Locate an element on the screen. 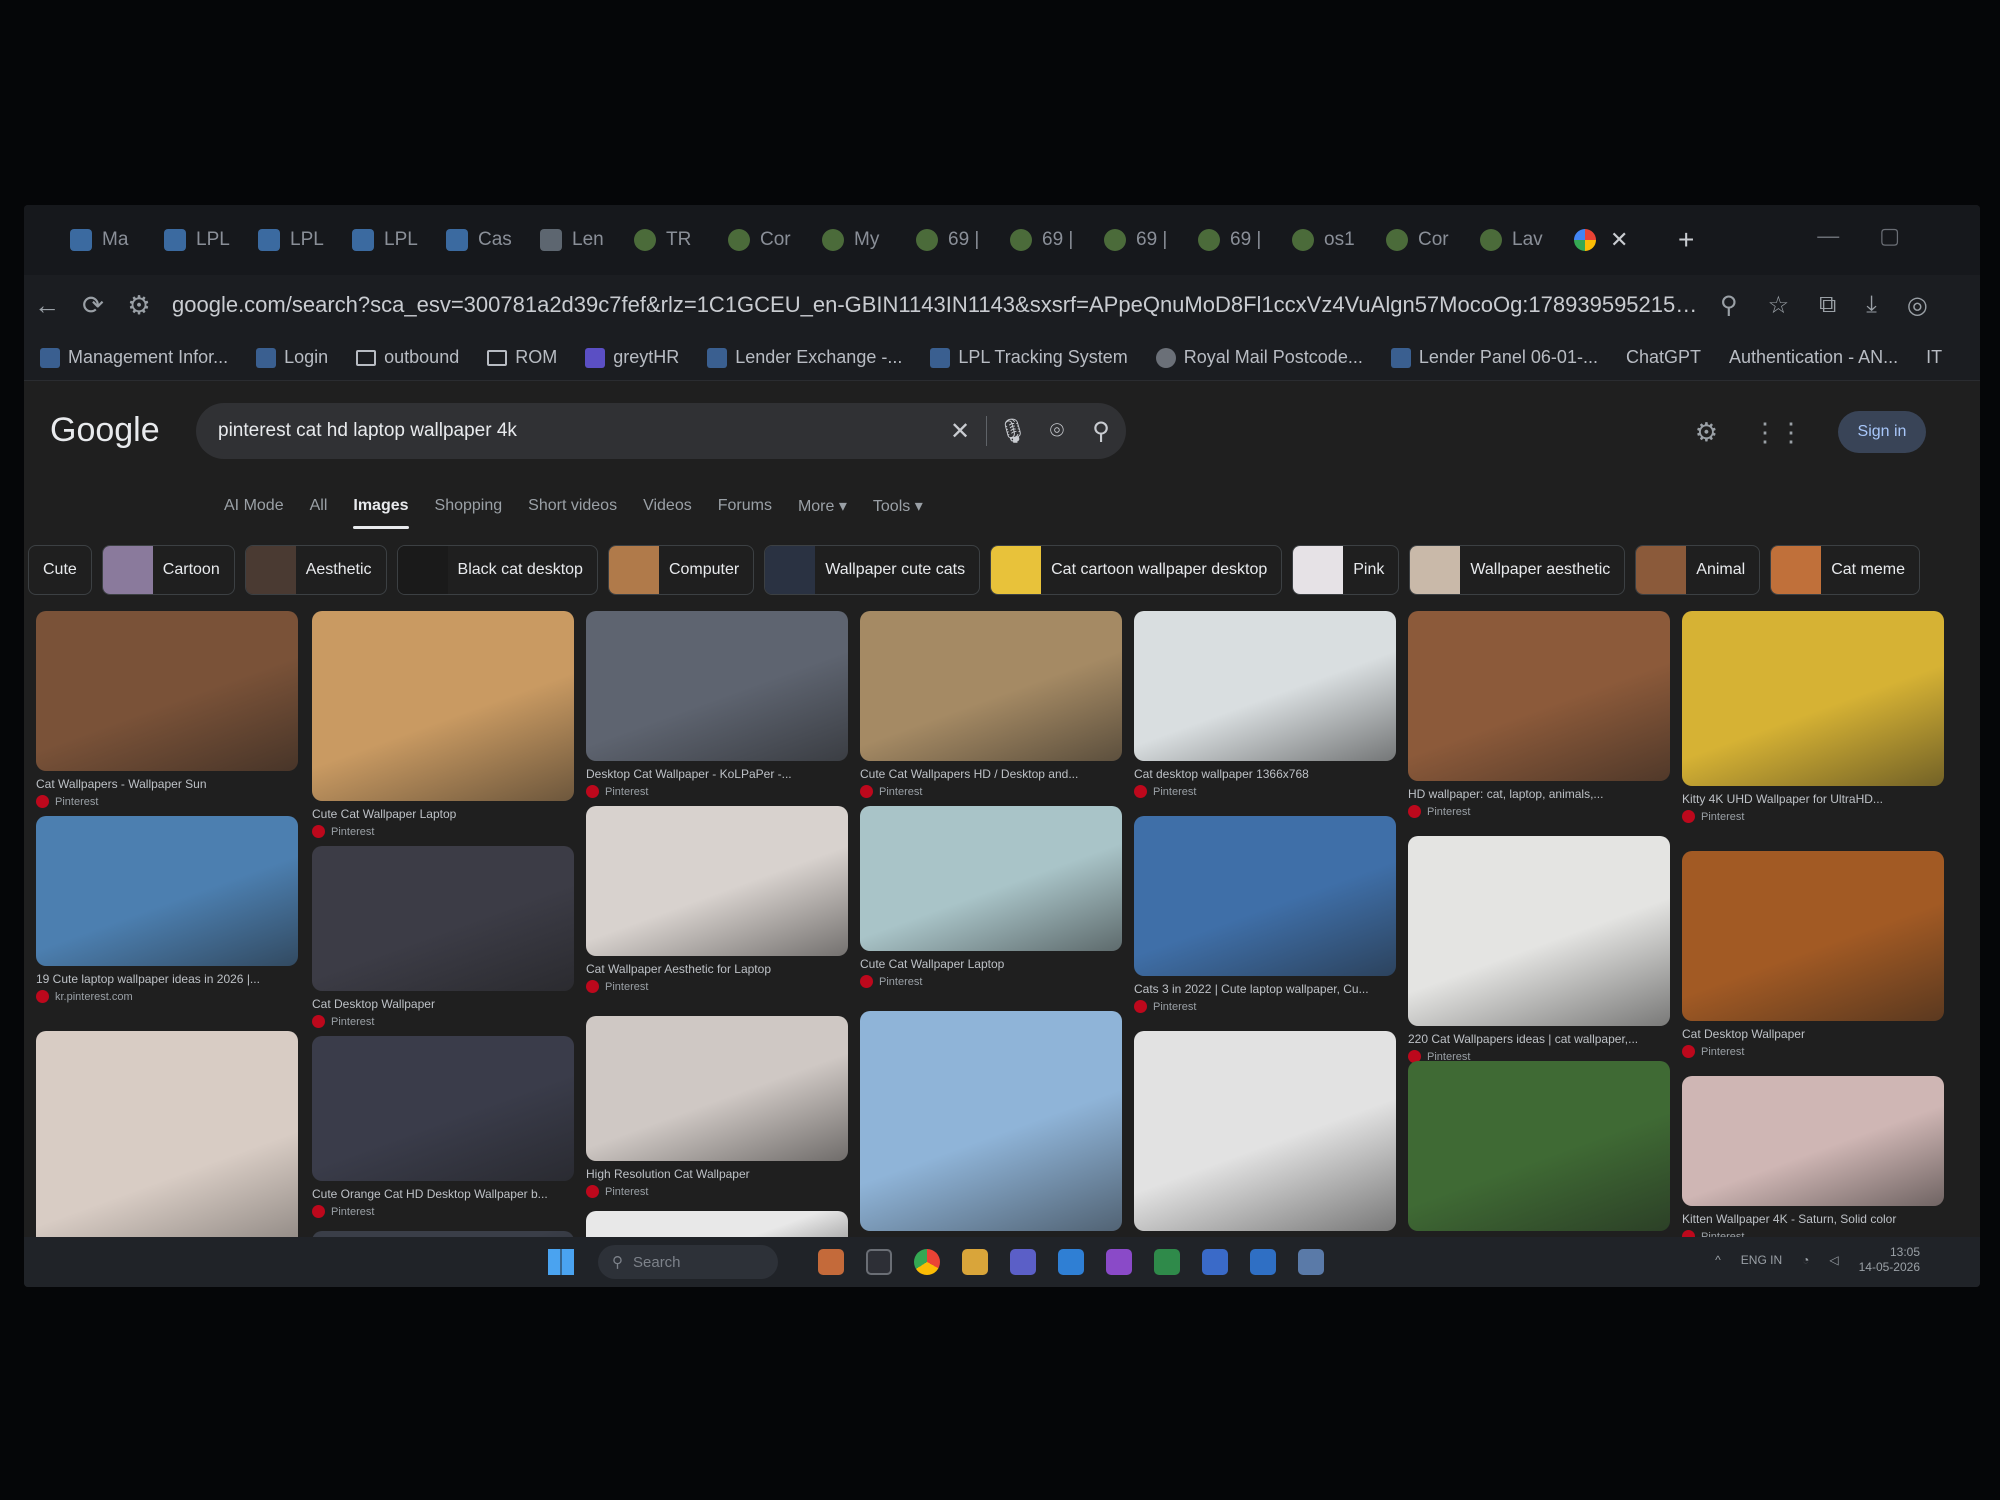 The height and width of the screenshot is (1500, 2000). apps-grid-icon: ⋮⋮ is located at coordinates (1778, 432).